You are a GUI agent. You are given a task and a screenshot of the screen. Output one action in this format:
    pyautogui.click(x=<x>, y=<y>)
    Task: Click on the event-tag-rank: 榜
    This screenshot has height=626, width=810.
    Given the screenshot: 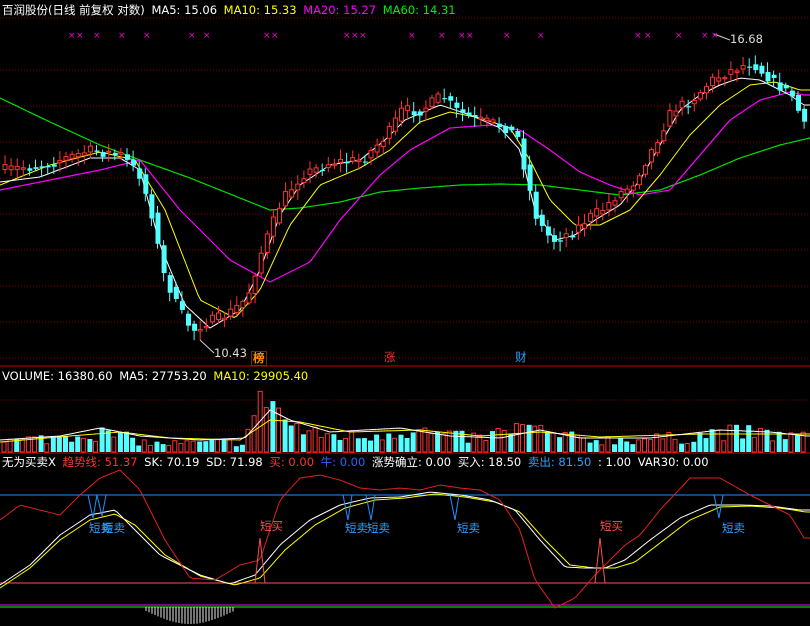 What is the action you would take?
    pyautogui.click(x=259, y=358)
    